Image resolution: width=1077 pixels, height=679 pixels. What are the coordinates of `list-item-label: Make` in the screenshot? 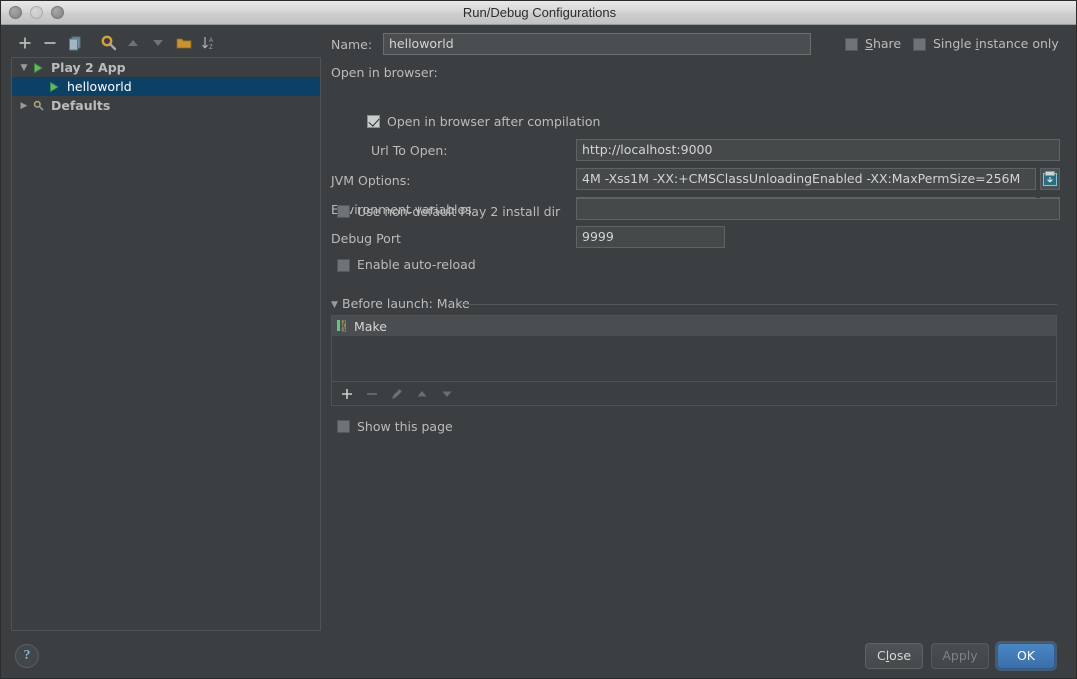 It's located at (370, 326).